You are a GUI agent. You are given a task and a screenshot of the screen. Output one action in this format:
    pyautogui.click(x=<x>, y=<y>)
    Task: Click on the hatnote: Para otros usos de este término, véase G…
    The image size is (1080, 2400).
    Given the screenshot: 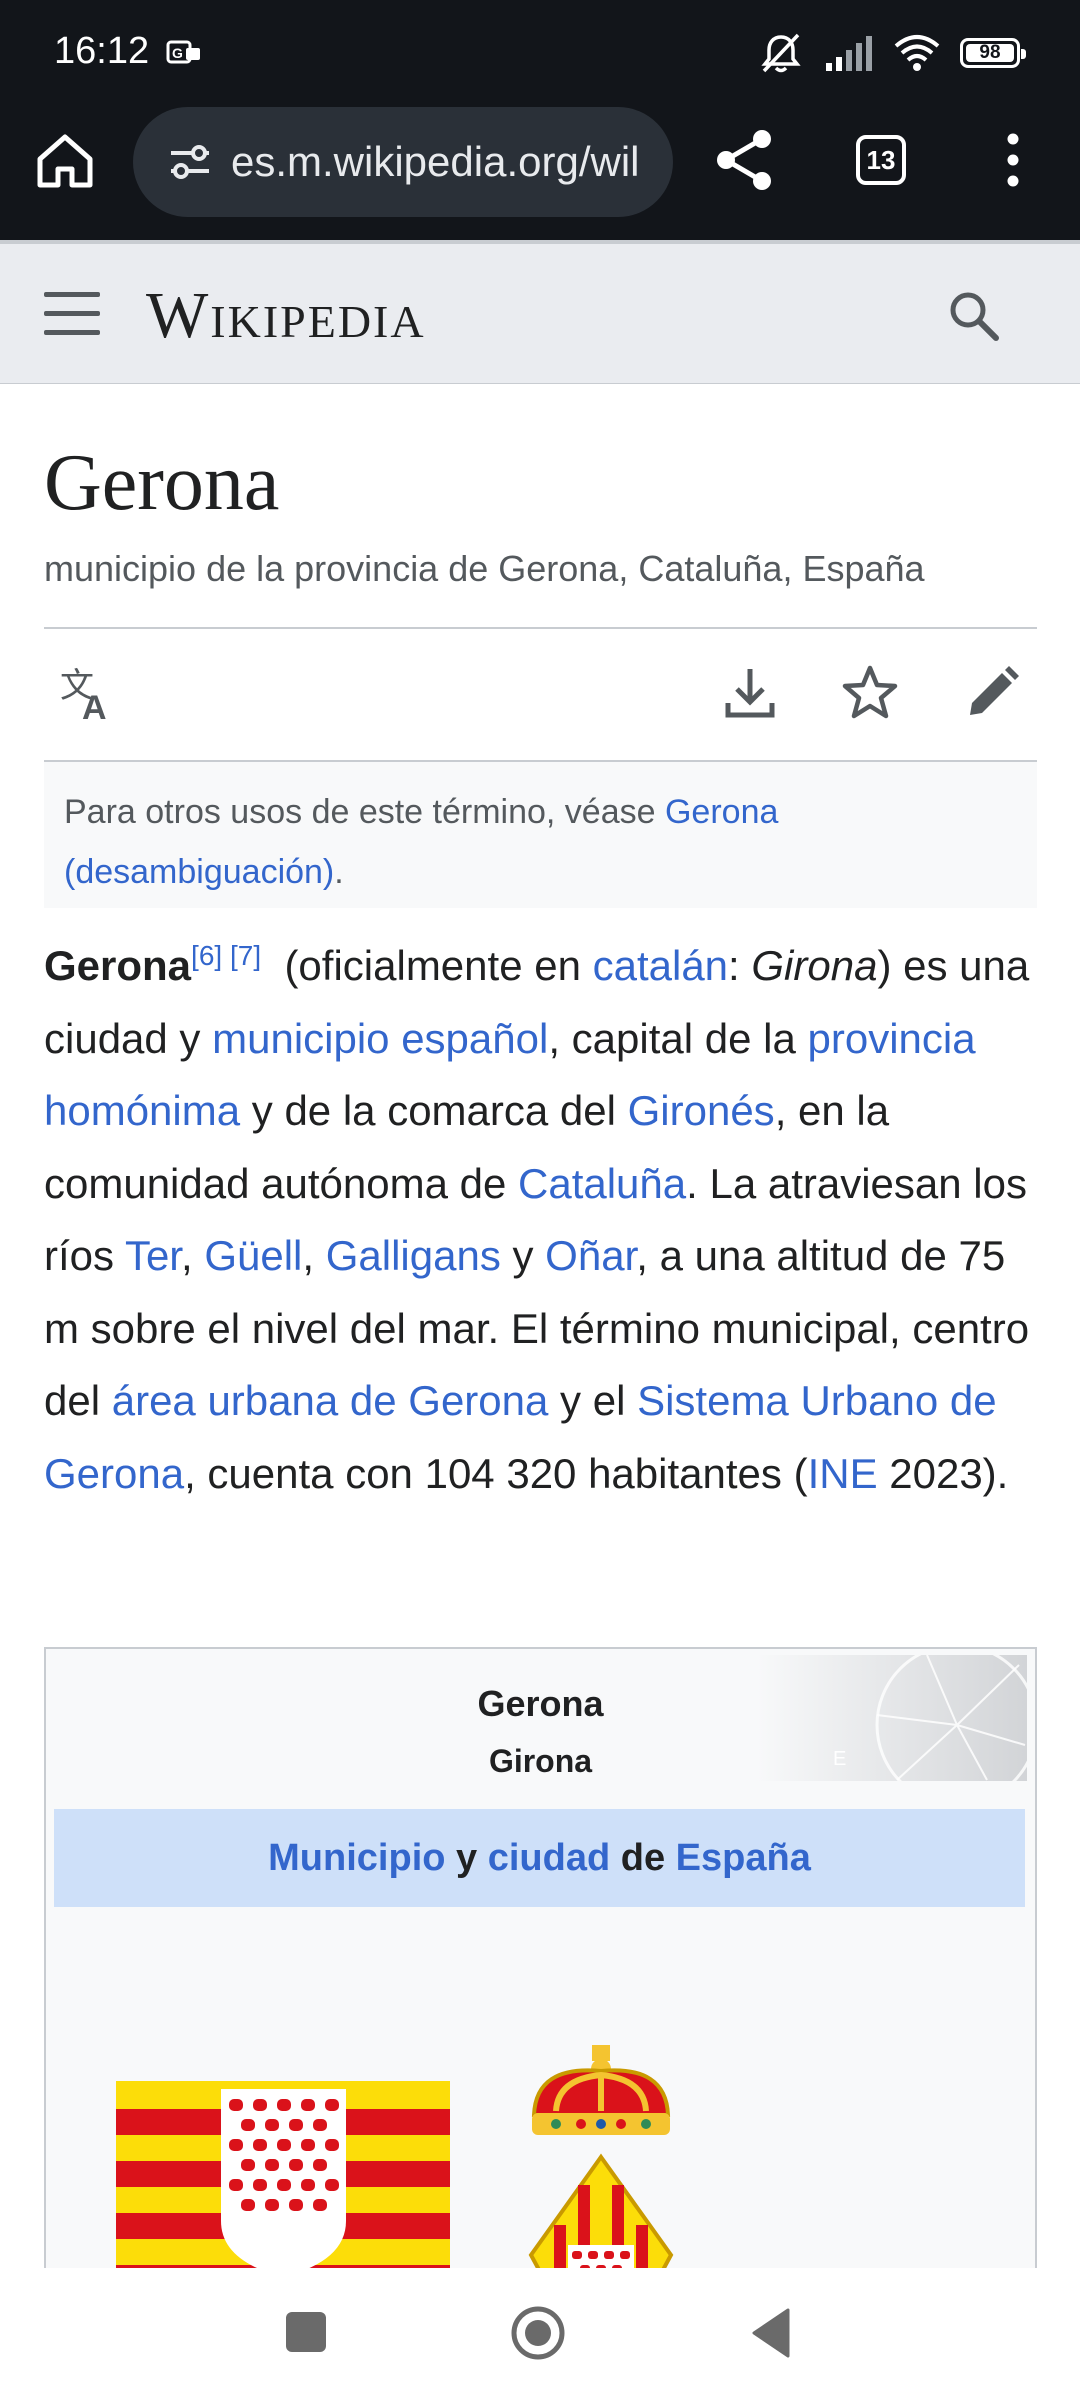 What is the action you would take?
    pyautogui.click(x=540, y=835)
    